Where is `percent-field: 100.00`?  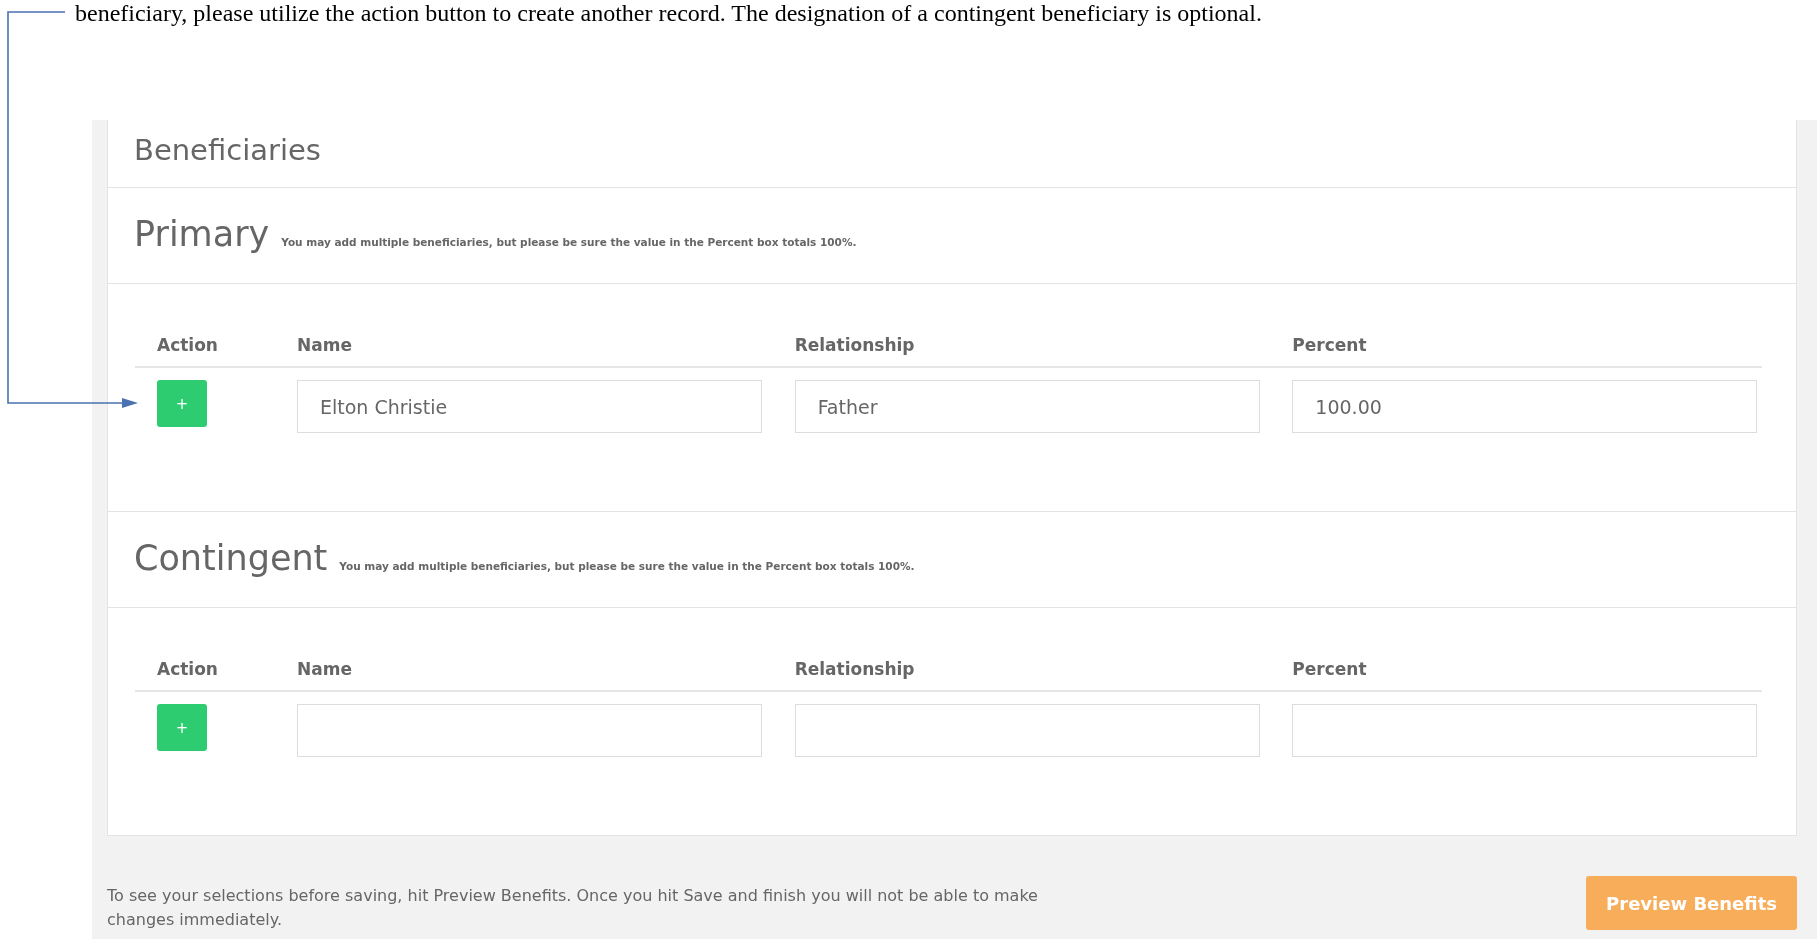
percent-field: 100.00 is located at coordinates (1525, 406).